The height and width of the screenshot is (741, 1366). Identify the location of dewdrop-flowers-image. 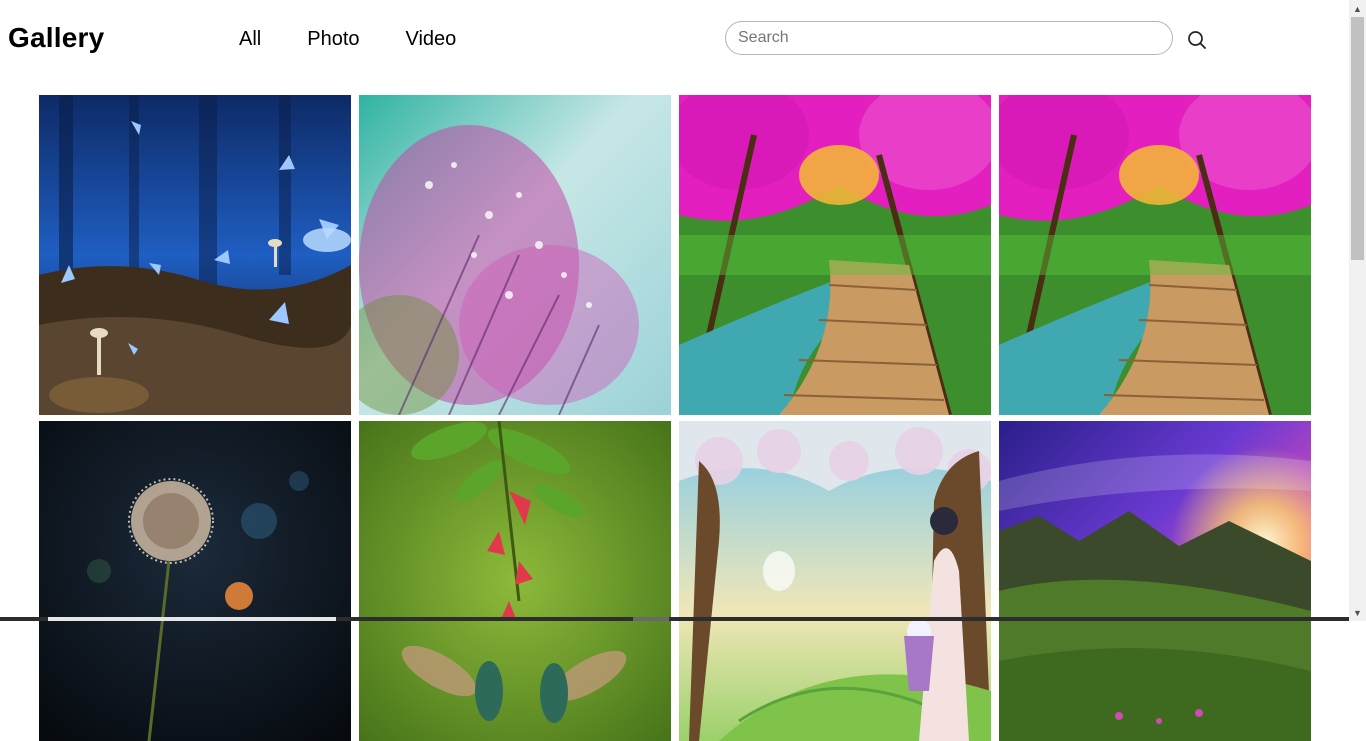
(515, 255).